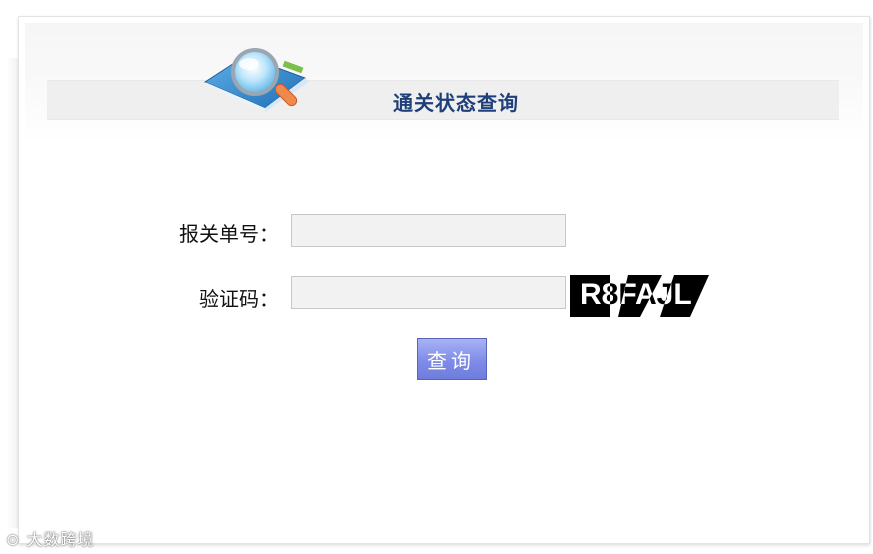 This screenshot has width=873, height=554. What do you see at coordinates (456, 103) in the screenshot?
I see `page-title: 通关状态查询` at bounding box center [456, 103].